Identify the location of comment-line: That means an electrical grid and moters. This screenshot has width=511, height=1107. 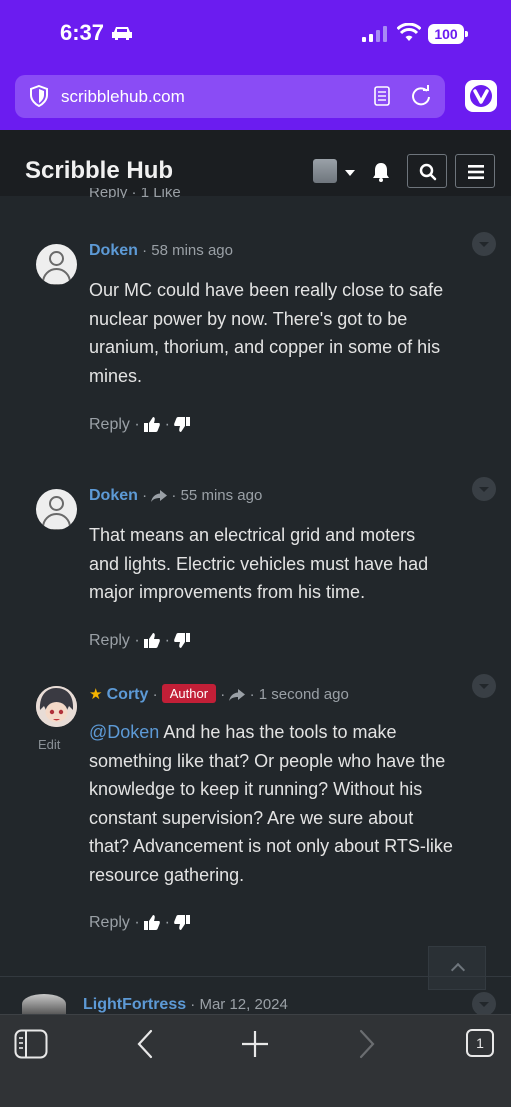
(252, 535).